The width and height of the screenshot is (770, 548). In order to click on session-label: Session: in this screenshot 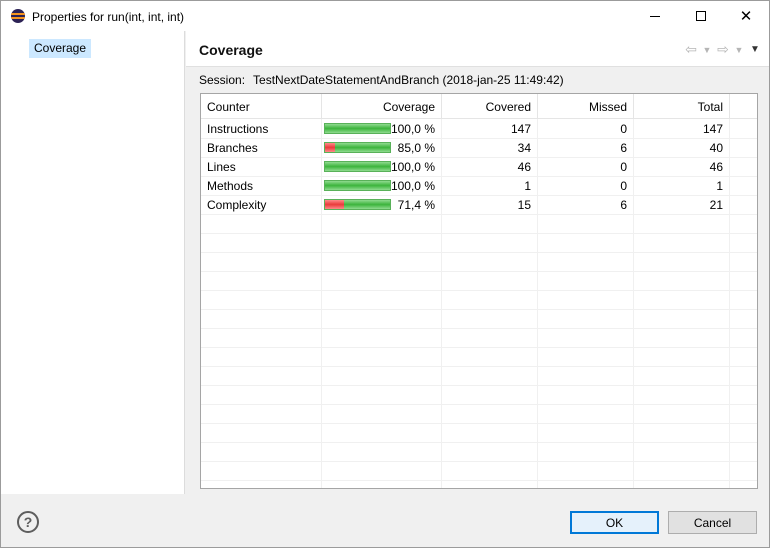, I will do `click(222, 80)`.